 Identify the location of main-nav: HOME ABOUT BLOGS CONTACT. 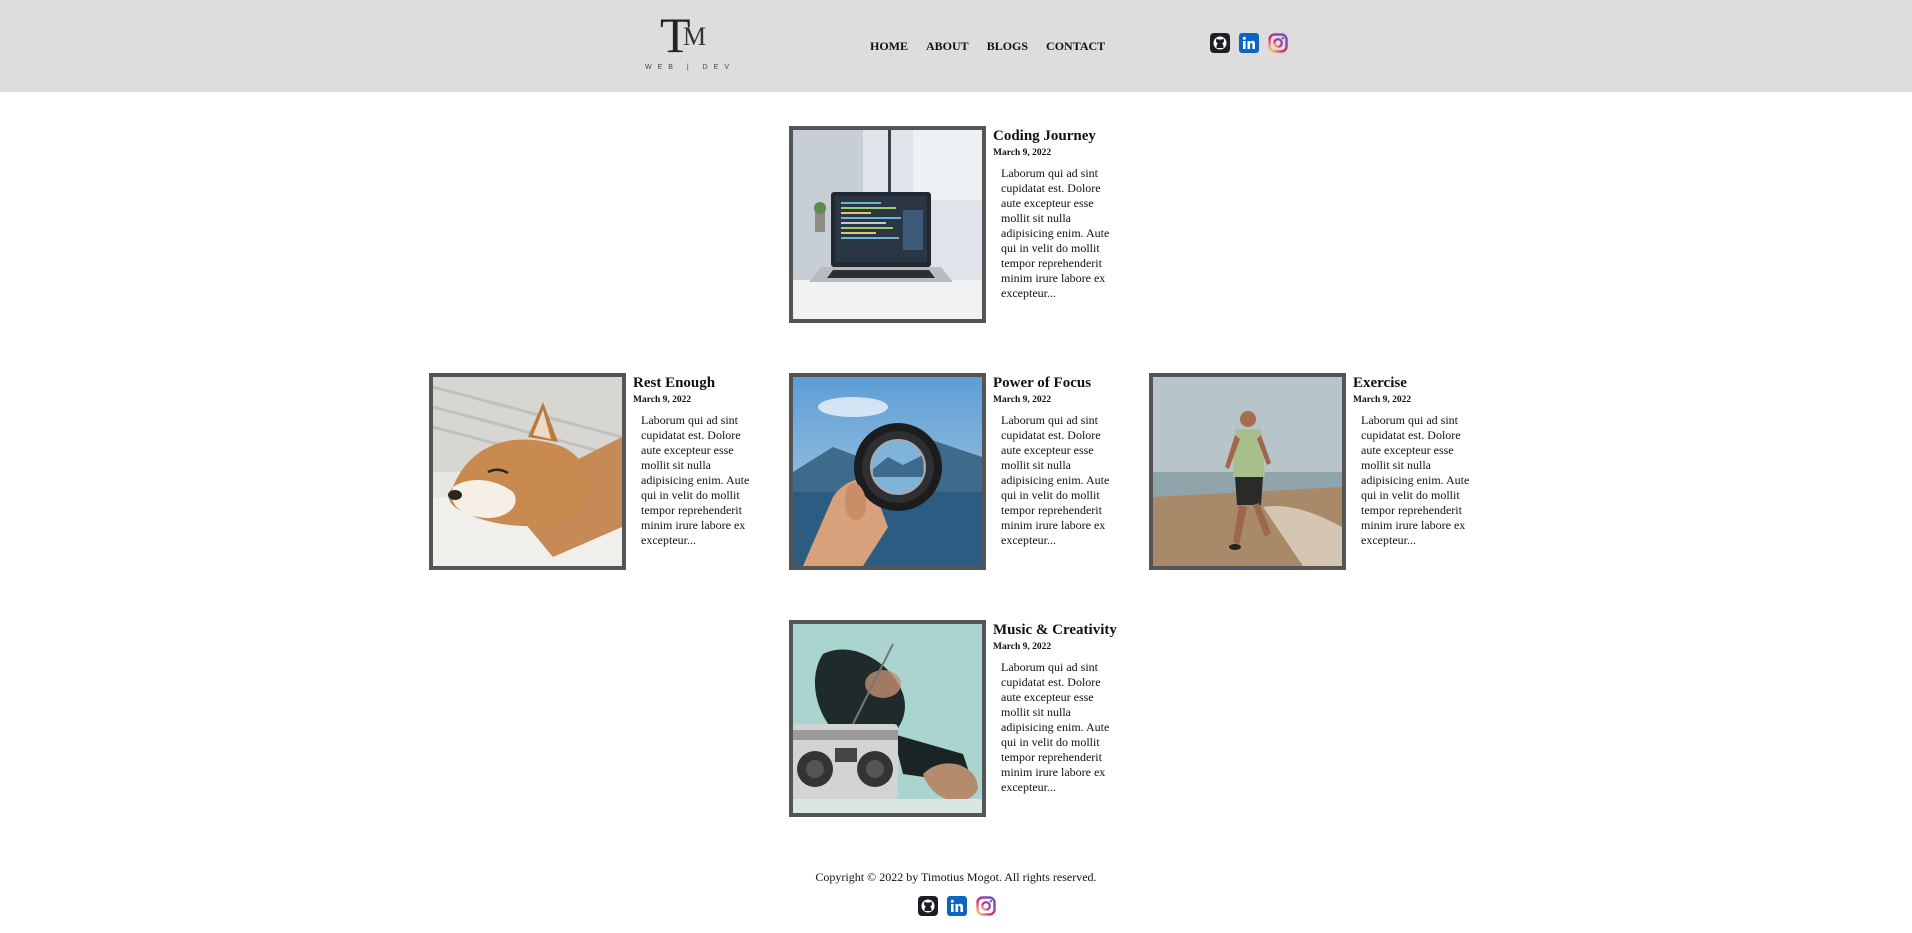
(994, 46).